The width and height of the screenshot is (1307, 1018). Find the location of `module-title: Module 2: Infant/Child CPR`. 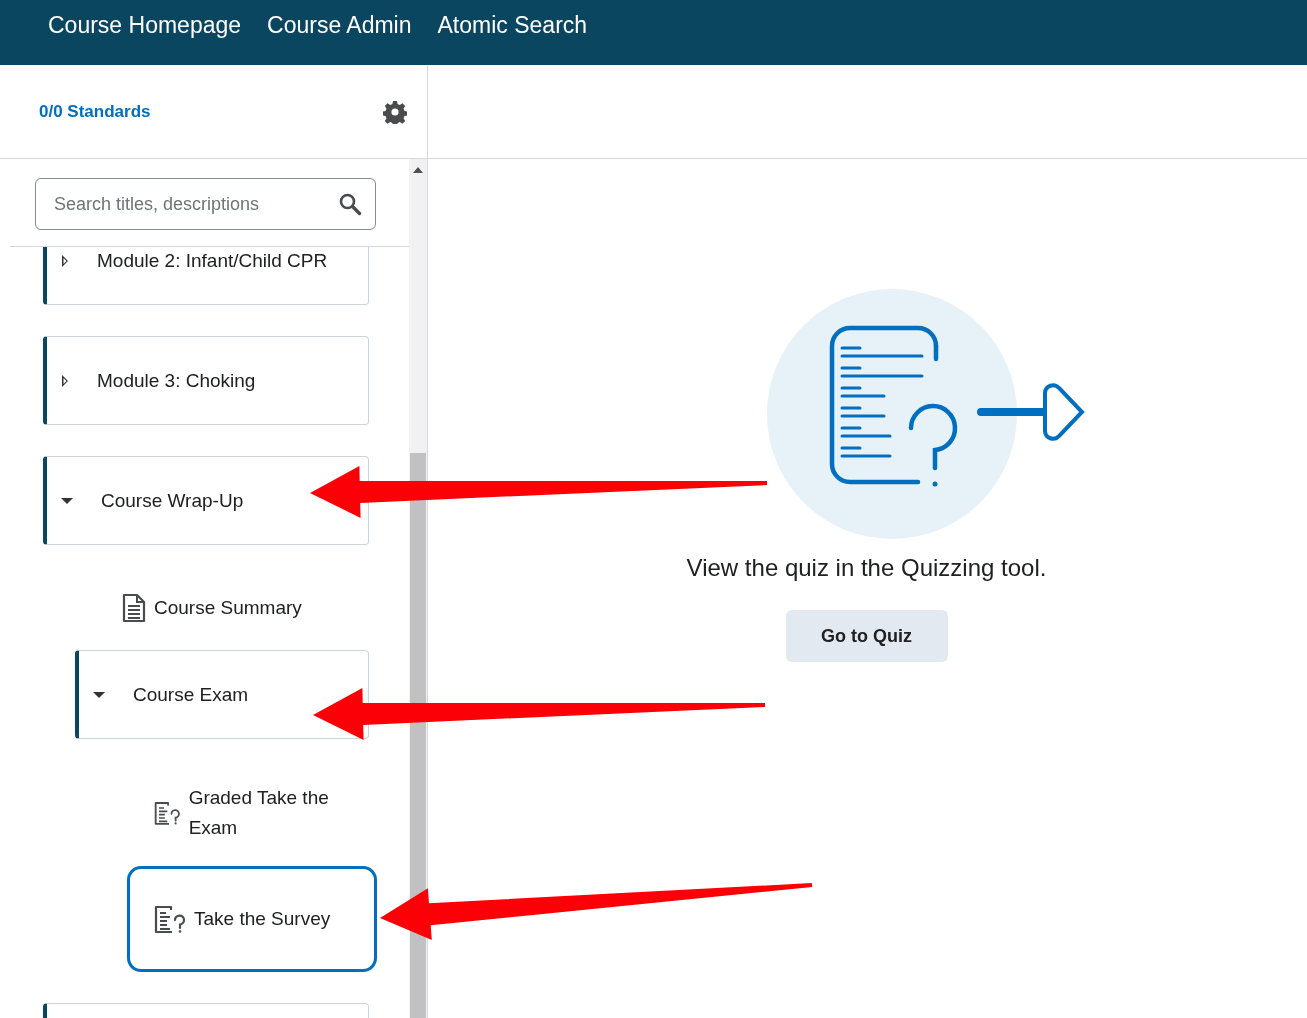

module-title: Module 2: Infant/Child CPR is located at coordinates (212, 260).